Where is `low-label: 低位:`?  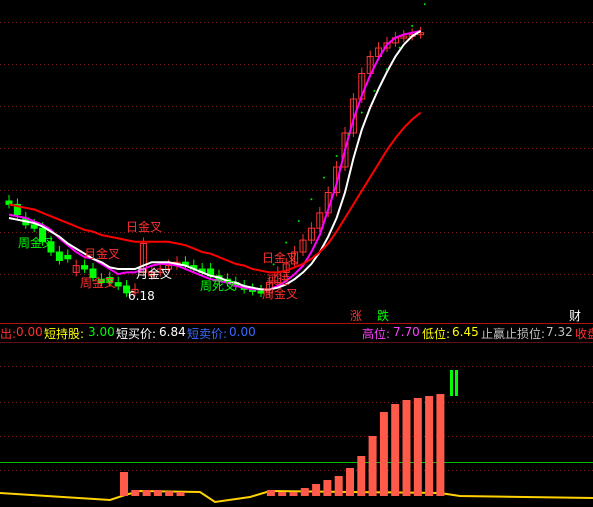 low-label: 低位: is located at coordinates (436, 334).